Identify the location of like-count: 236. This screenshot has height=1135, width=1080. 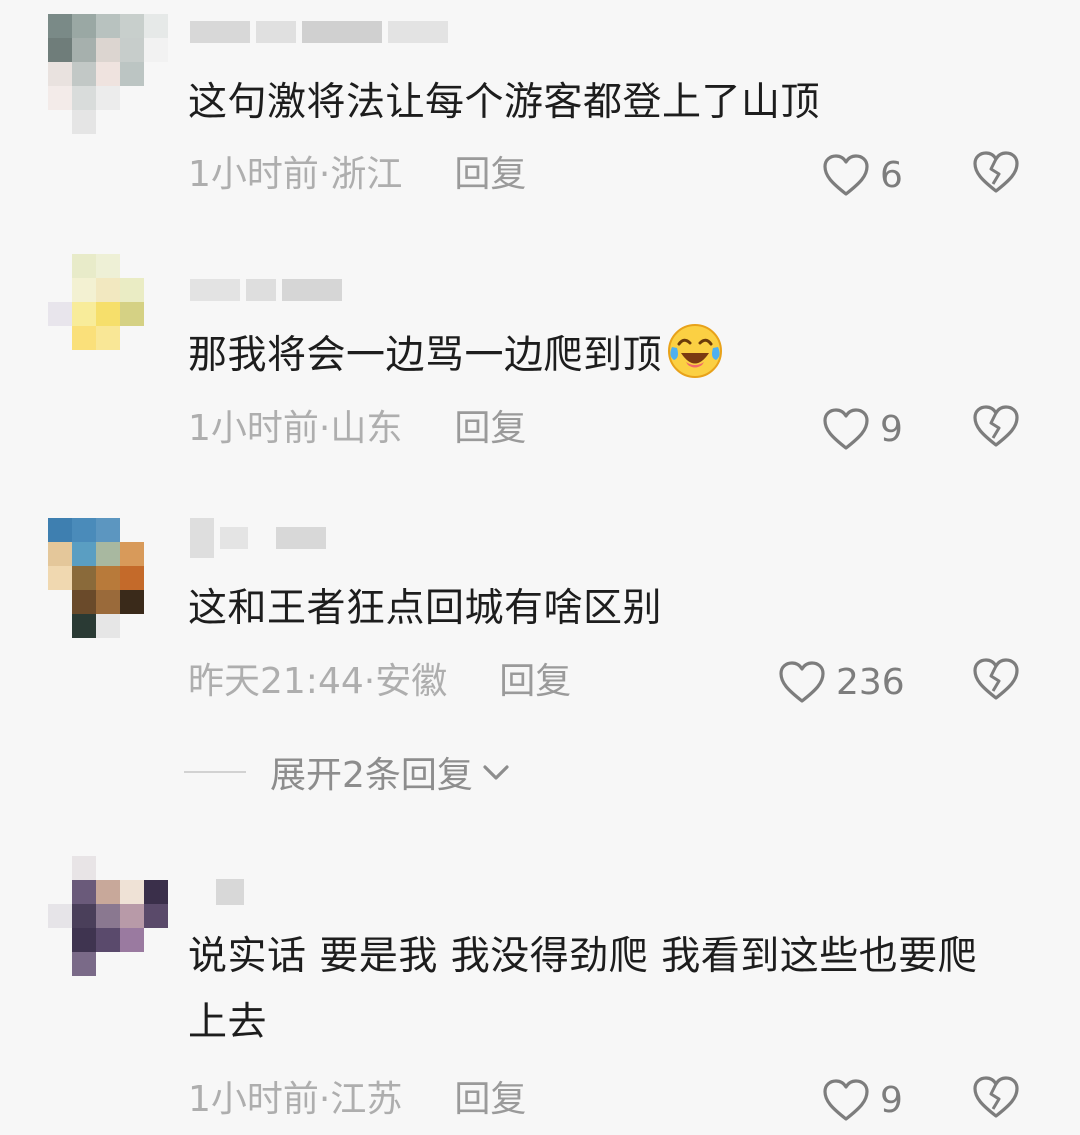
(870, 682).